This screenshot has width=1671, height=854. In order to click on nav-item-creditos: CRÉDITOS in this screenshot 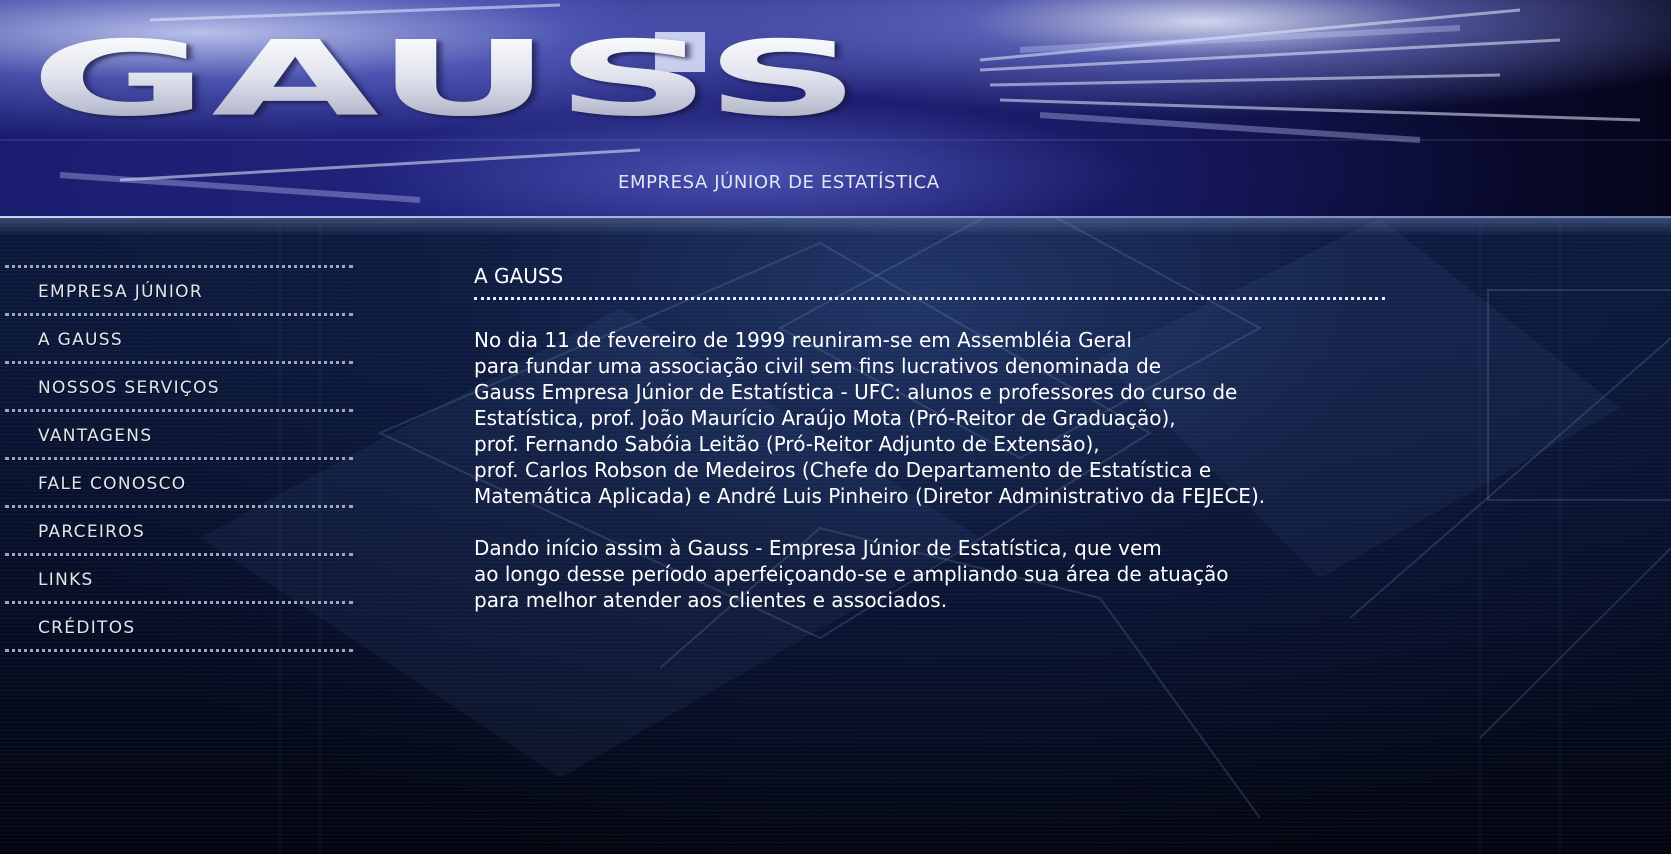, I will do `click(179, 626)`.